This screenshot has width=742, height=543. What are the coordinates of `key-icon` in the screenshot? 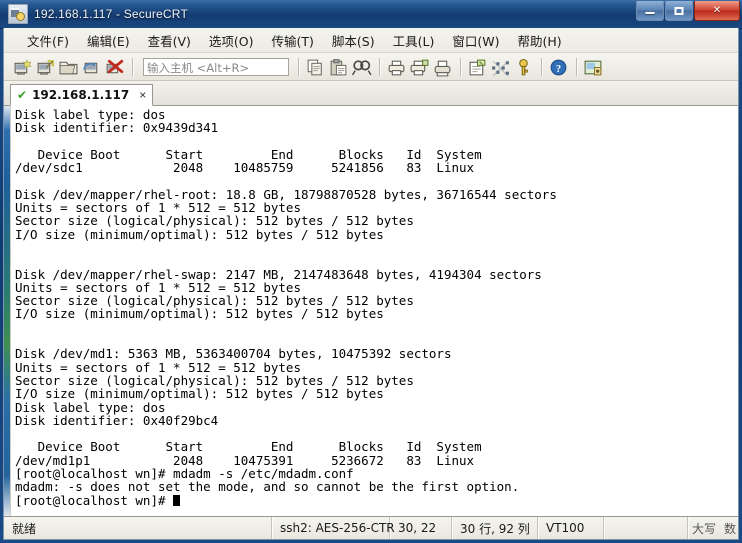 It's located at (523, 67).